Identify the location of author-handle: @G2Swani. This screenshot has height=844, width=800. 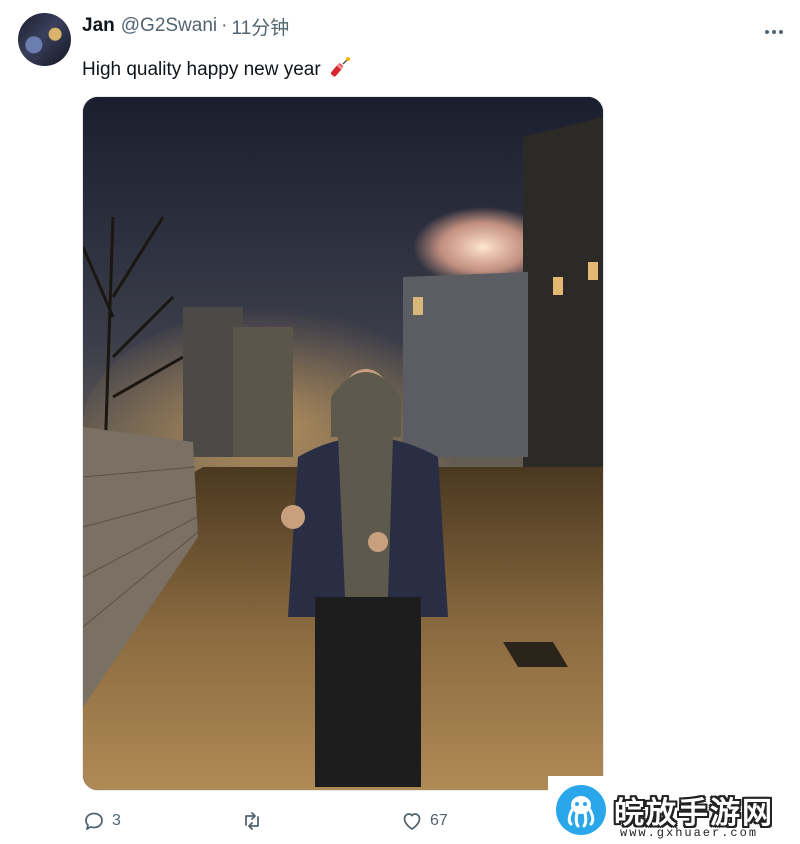
(169, 26).